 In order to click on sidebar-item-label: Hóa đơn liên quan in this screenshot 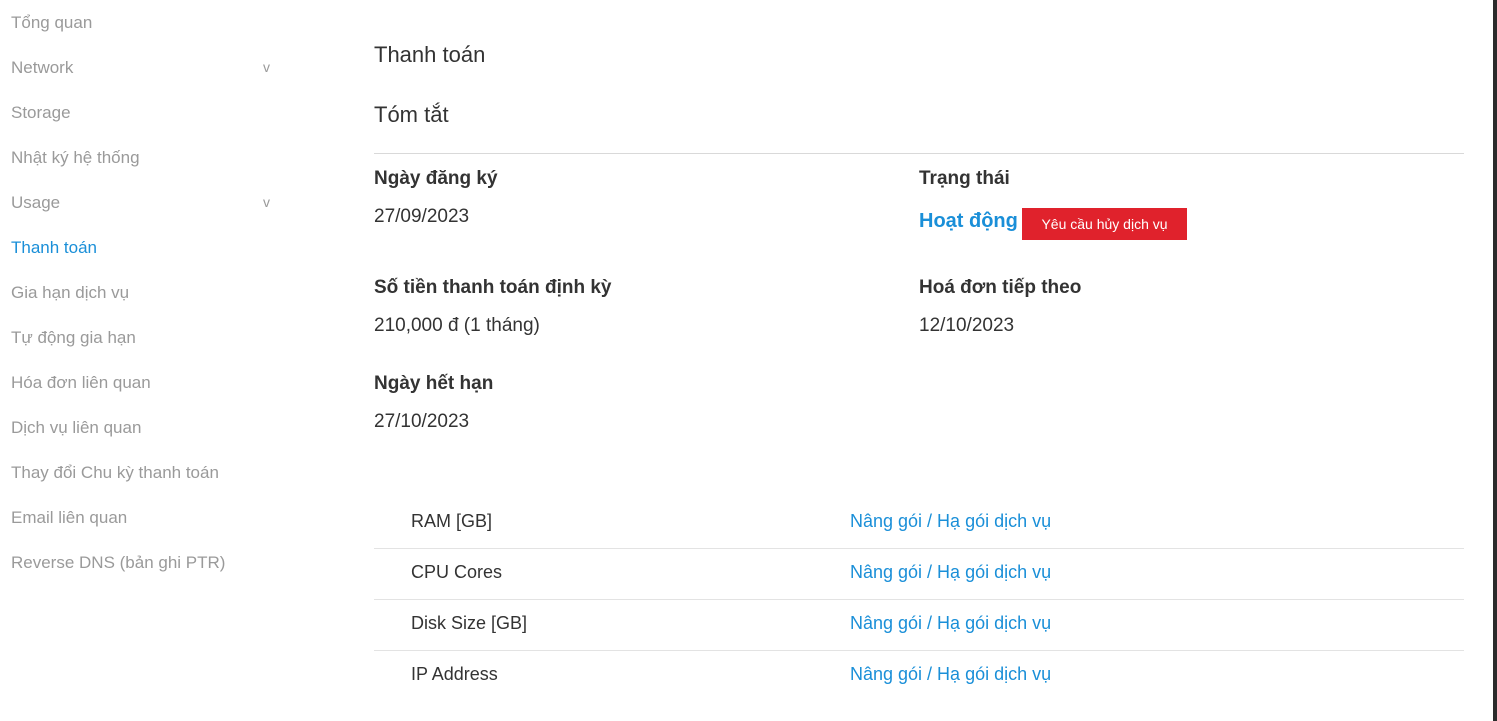, I will do `click(81, 382)`.